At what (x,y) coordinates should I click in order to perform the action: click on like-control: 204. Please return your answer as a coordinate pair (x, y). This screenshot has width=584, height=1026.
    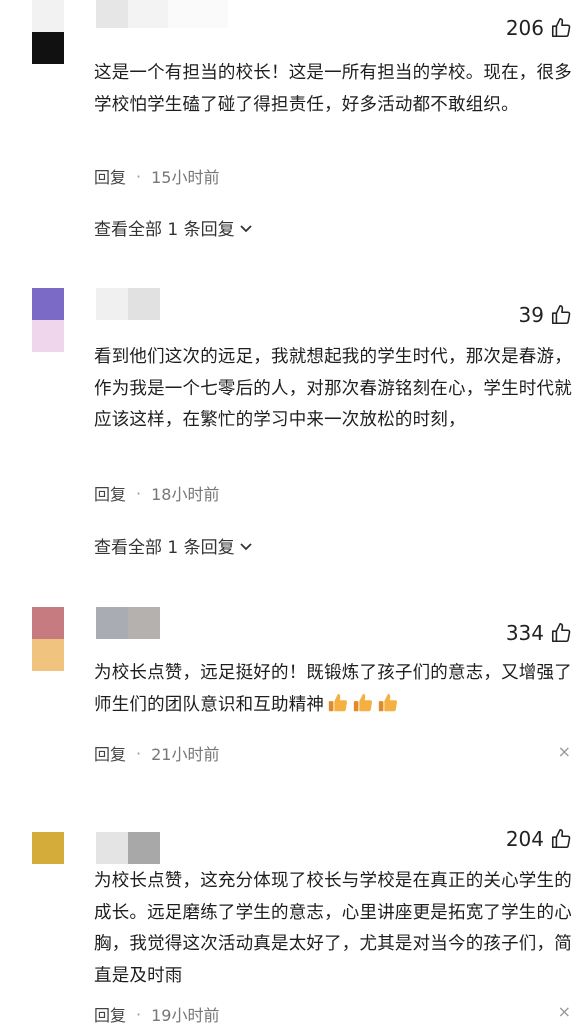
    Looking at the image, I should click on (539, 839).